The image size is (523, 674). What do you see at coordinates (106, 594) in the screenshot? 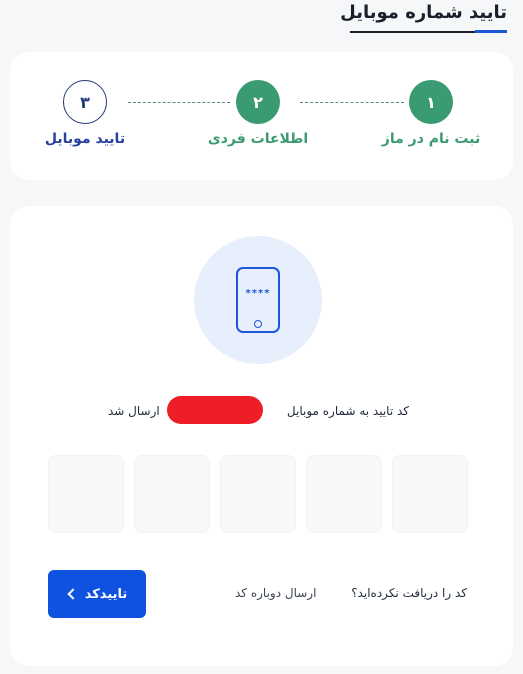
I see `confirm-code-label: تاییدکد` at bounding box center [106, 594].